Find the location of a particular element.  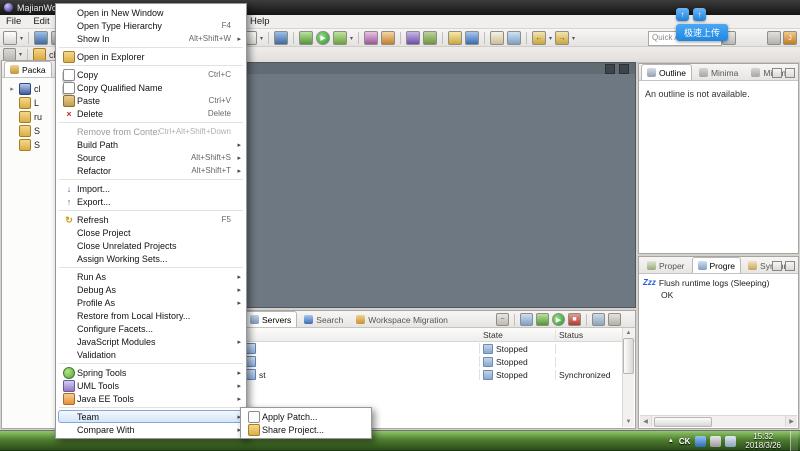

tree-expand-icon: ▸ is located at coordinates (12, 89).